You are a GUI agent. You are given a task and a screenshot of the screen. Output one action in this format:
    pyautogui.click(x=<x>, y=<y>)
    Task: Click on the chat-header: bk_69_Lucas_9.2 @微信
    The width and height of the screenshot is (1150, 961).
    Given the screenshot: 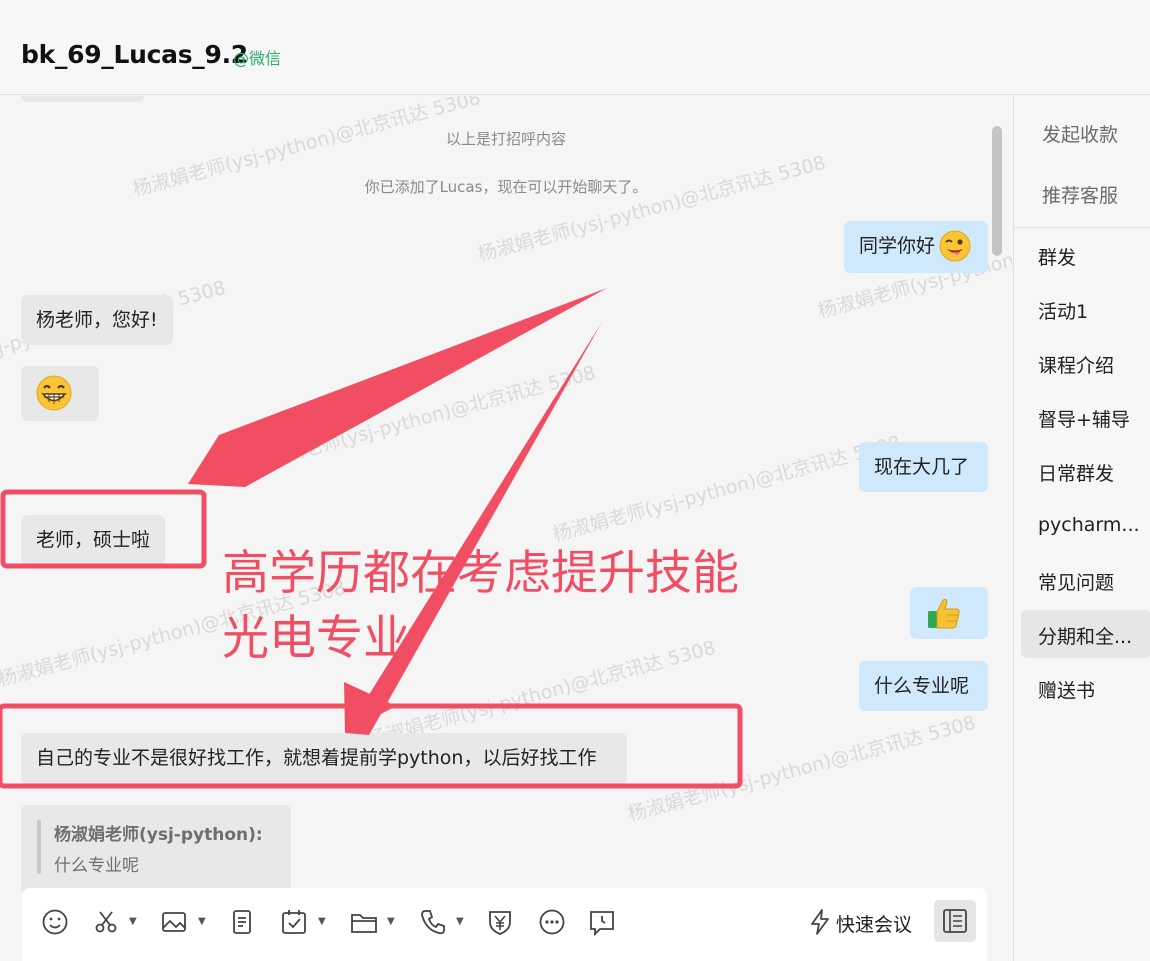 What is the action you would take?
    pyautogui.click(x=575, y=47)
    